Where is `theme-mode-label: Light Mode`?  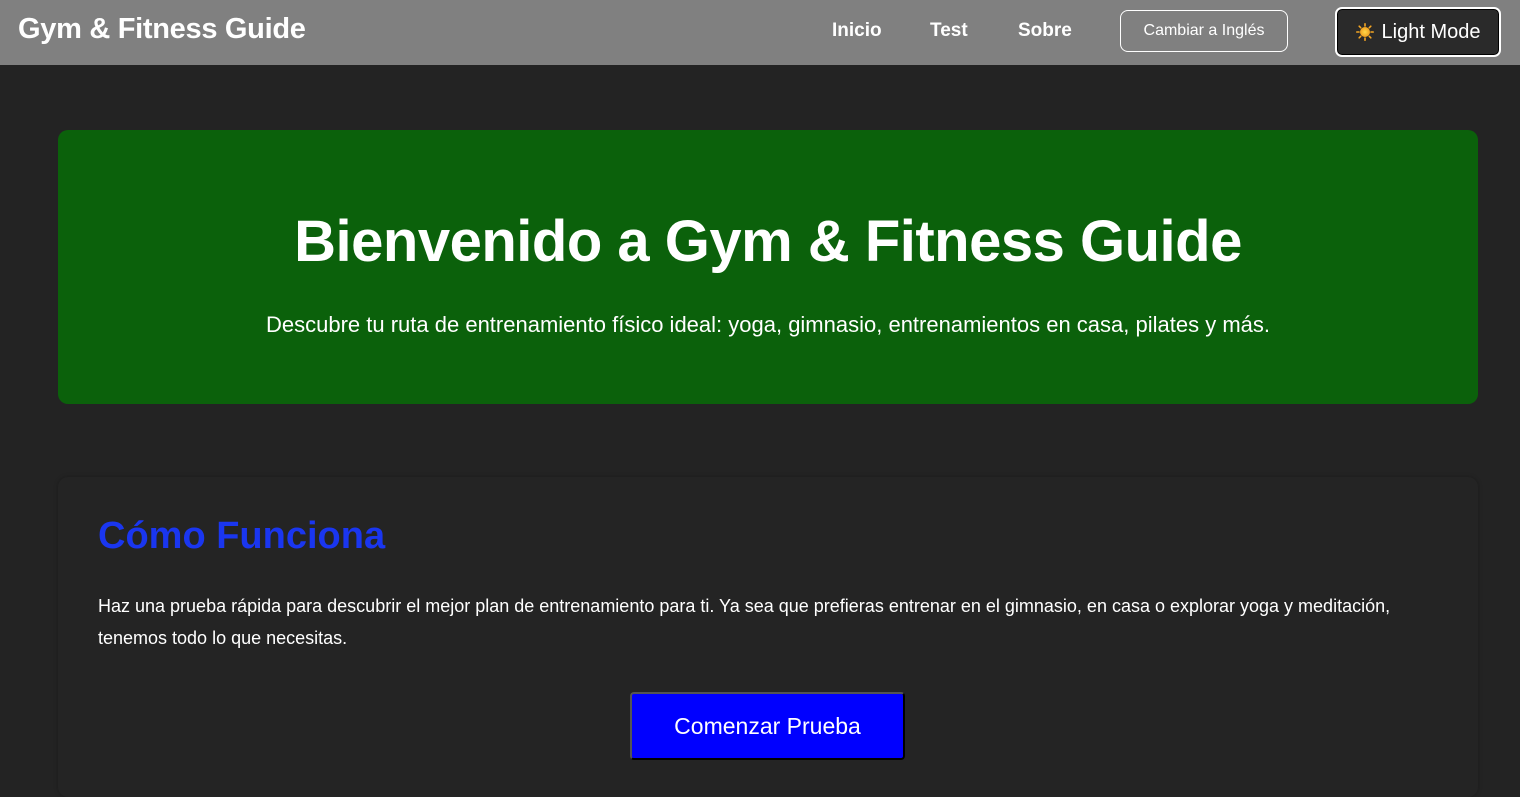 theme-mode-label: Light Mode is located at coordinates (1431, 31).